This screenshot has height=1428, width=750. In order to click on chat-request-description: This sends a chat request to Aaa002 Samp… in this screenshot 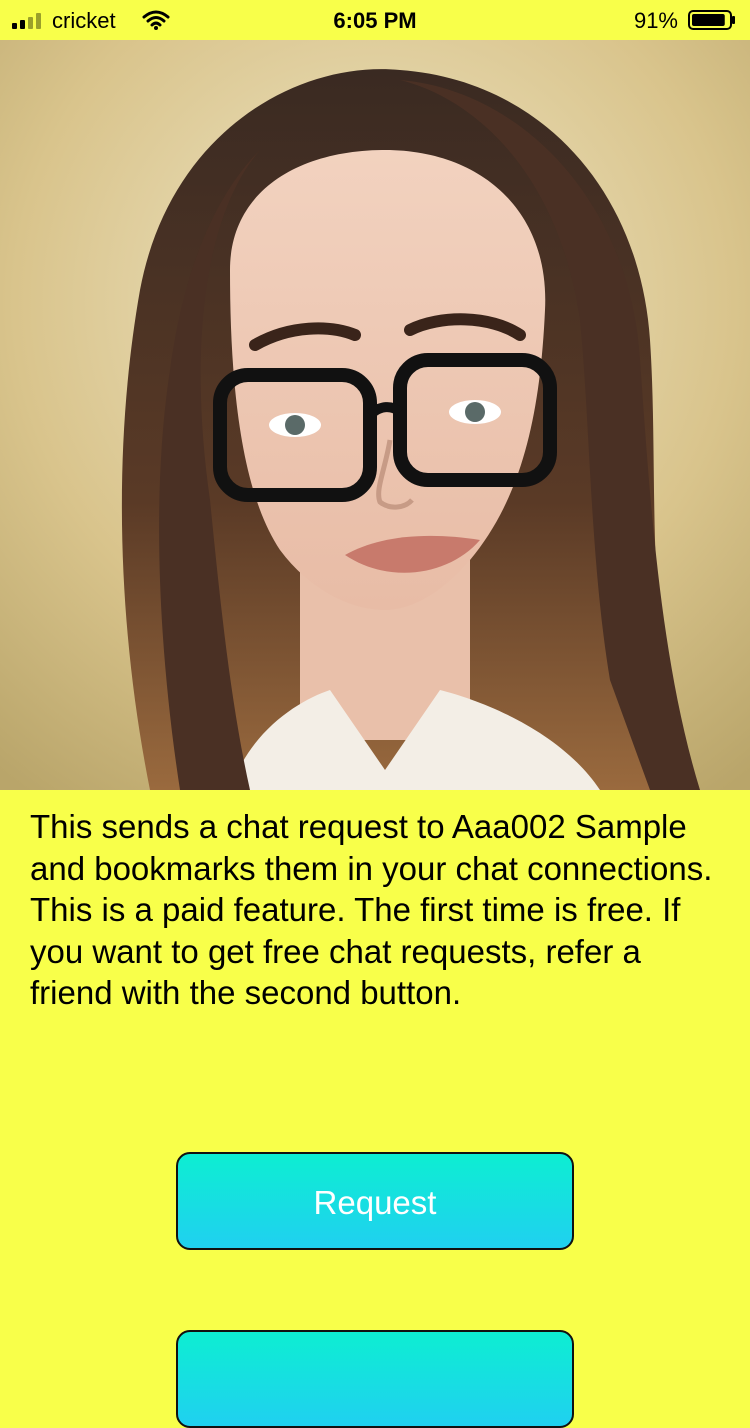, I will do `click(371, 909)`.